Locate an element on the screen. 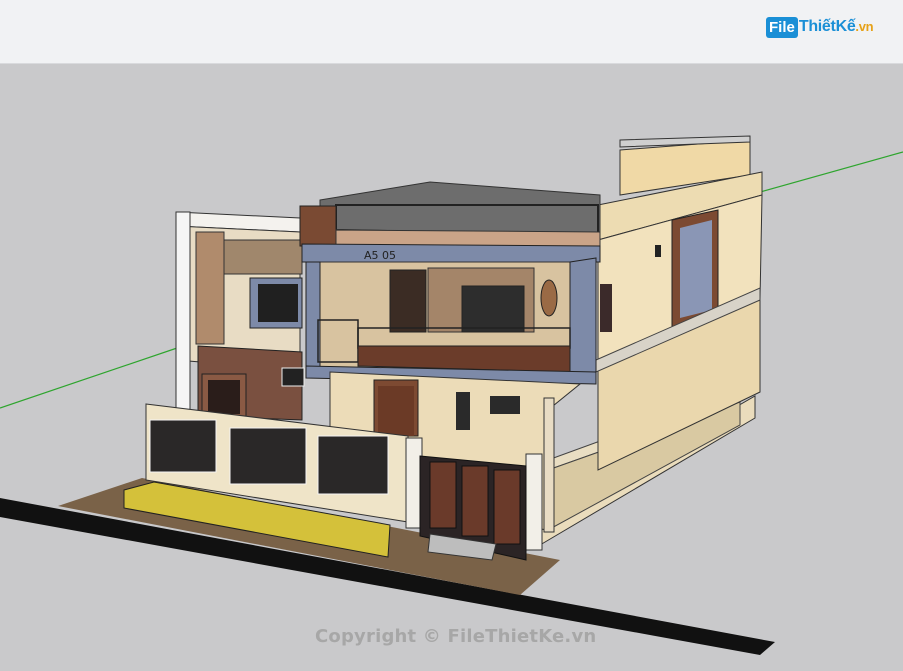  watermark-copyright: Copyright © FileThietKe.vn is located at coordinates (456, 636).